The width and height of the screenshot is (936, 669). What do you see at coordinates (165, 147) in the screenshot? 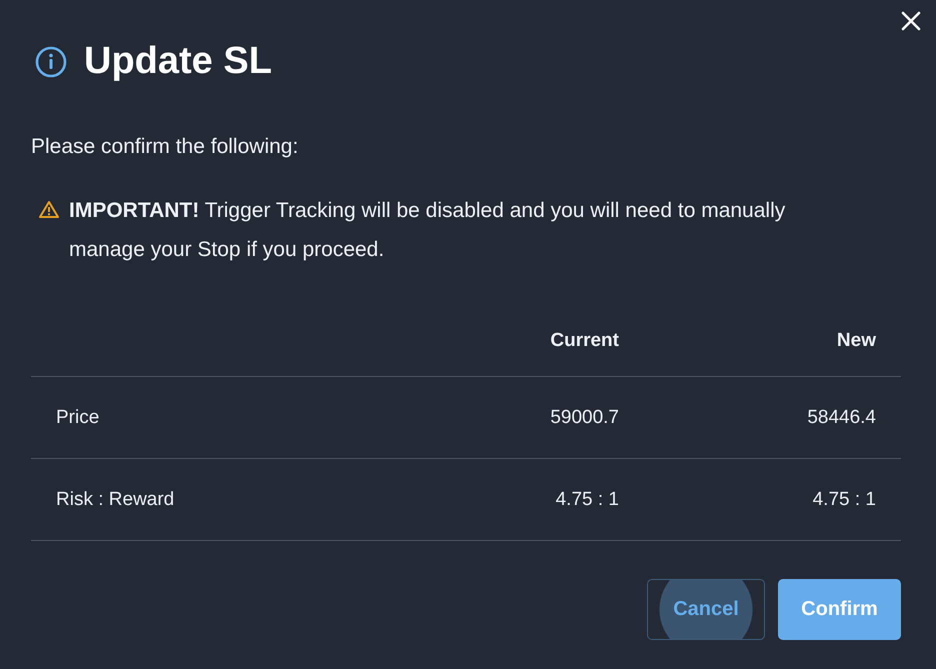
I see `intro-text: Please confirm the following:` at bounding box center [165, 147].